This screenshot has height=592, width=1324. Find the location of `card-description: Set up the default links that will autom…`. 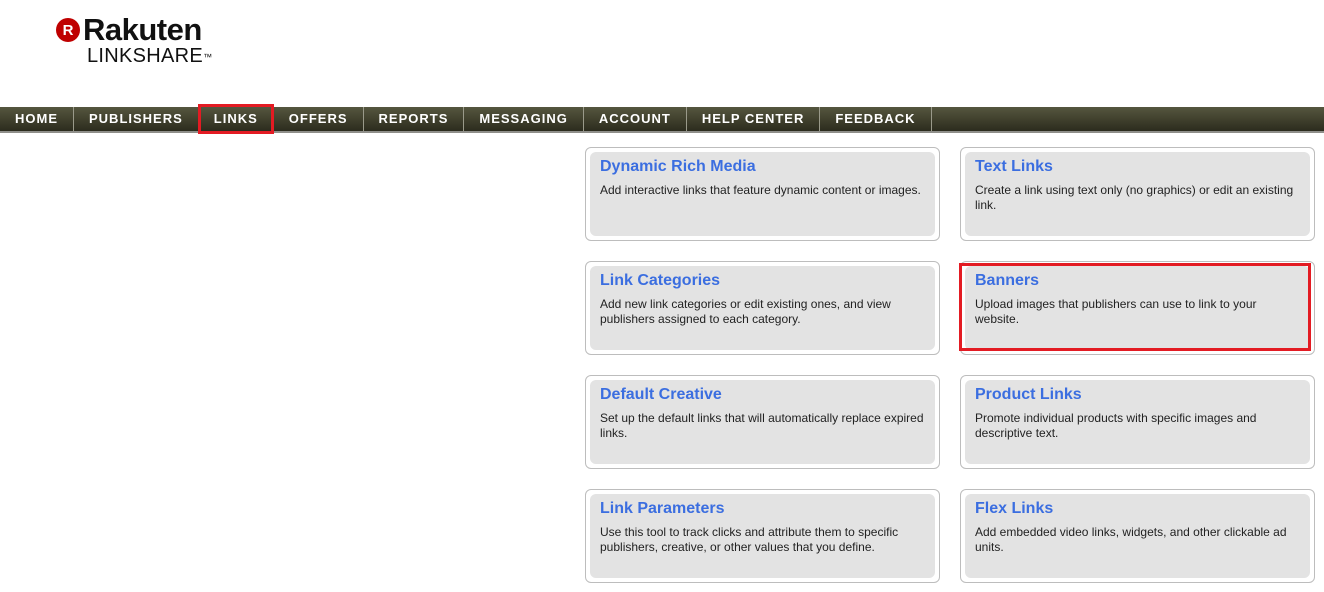

card-description: Set up the default links that will autom… is located at coordinates (762, 425).